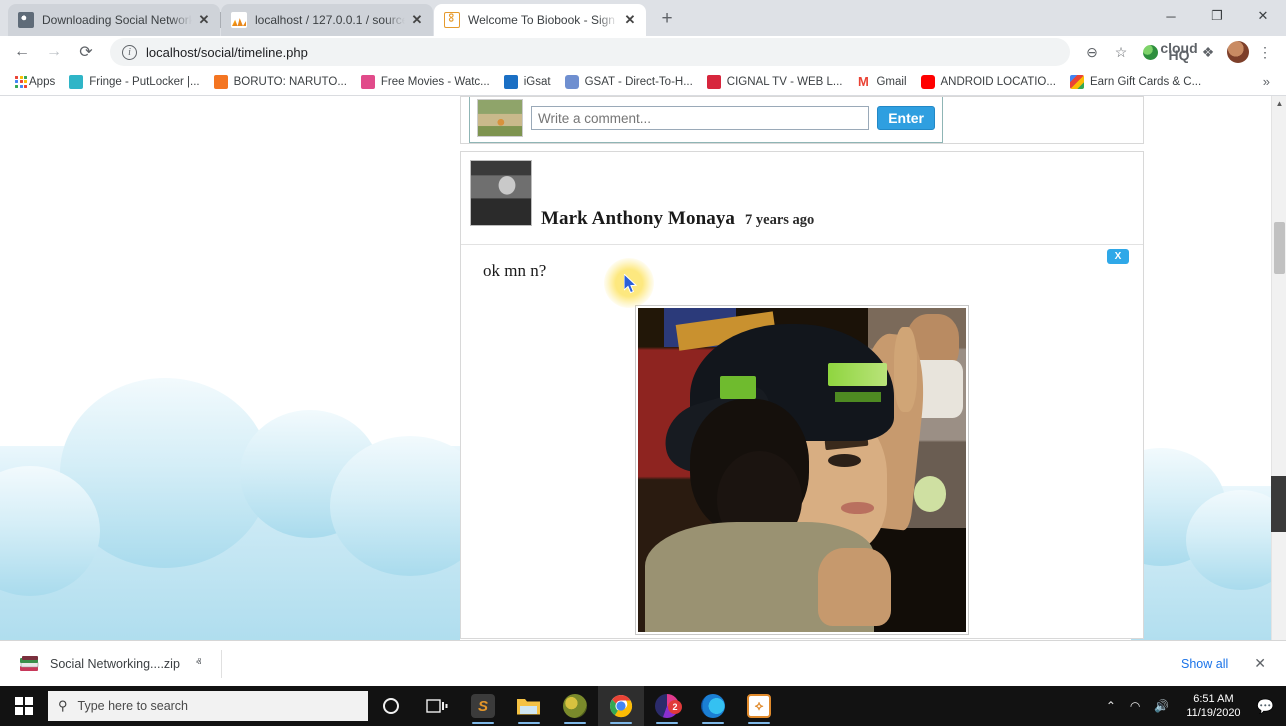 Image resolution: width=1286 pixels, height=726 pixels. I want to click on zip-archive-icon, so click(29, 664).